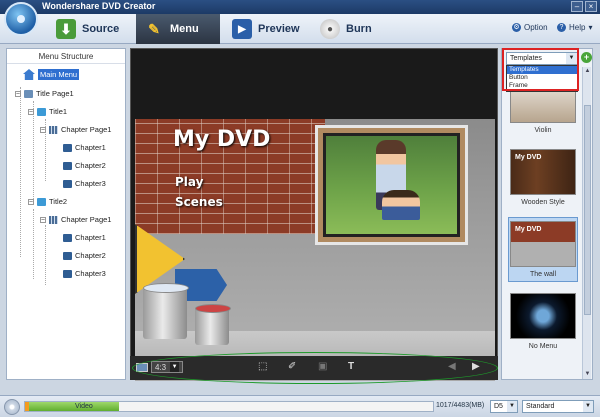  I want to click on wand-icon: ✎, so click(154, 28).